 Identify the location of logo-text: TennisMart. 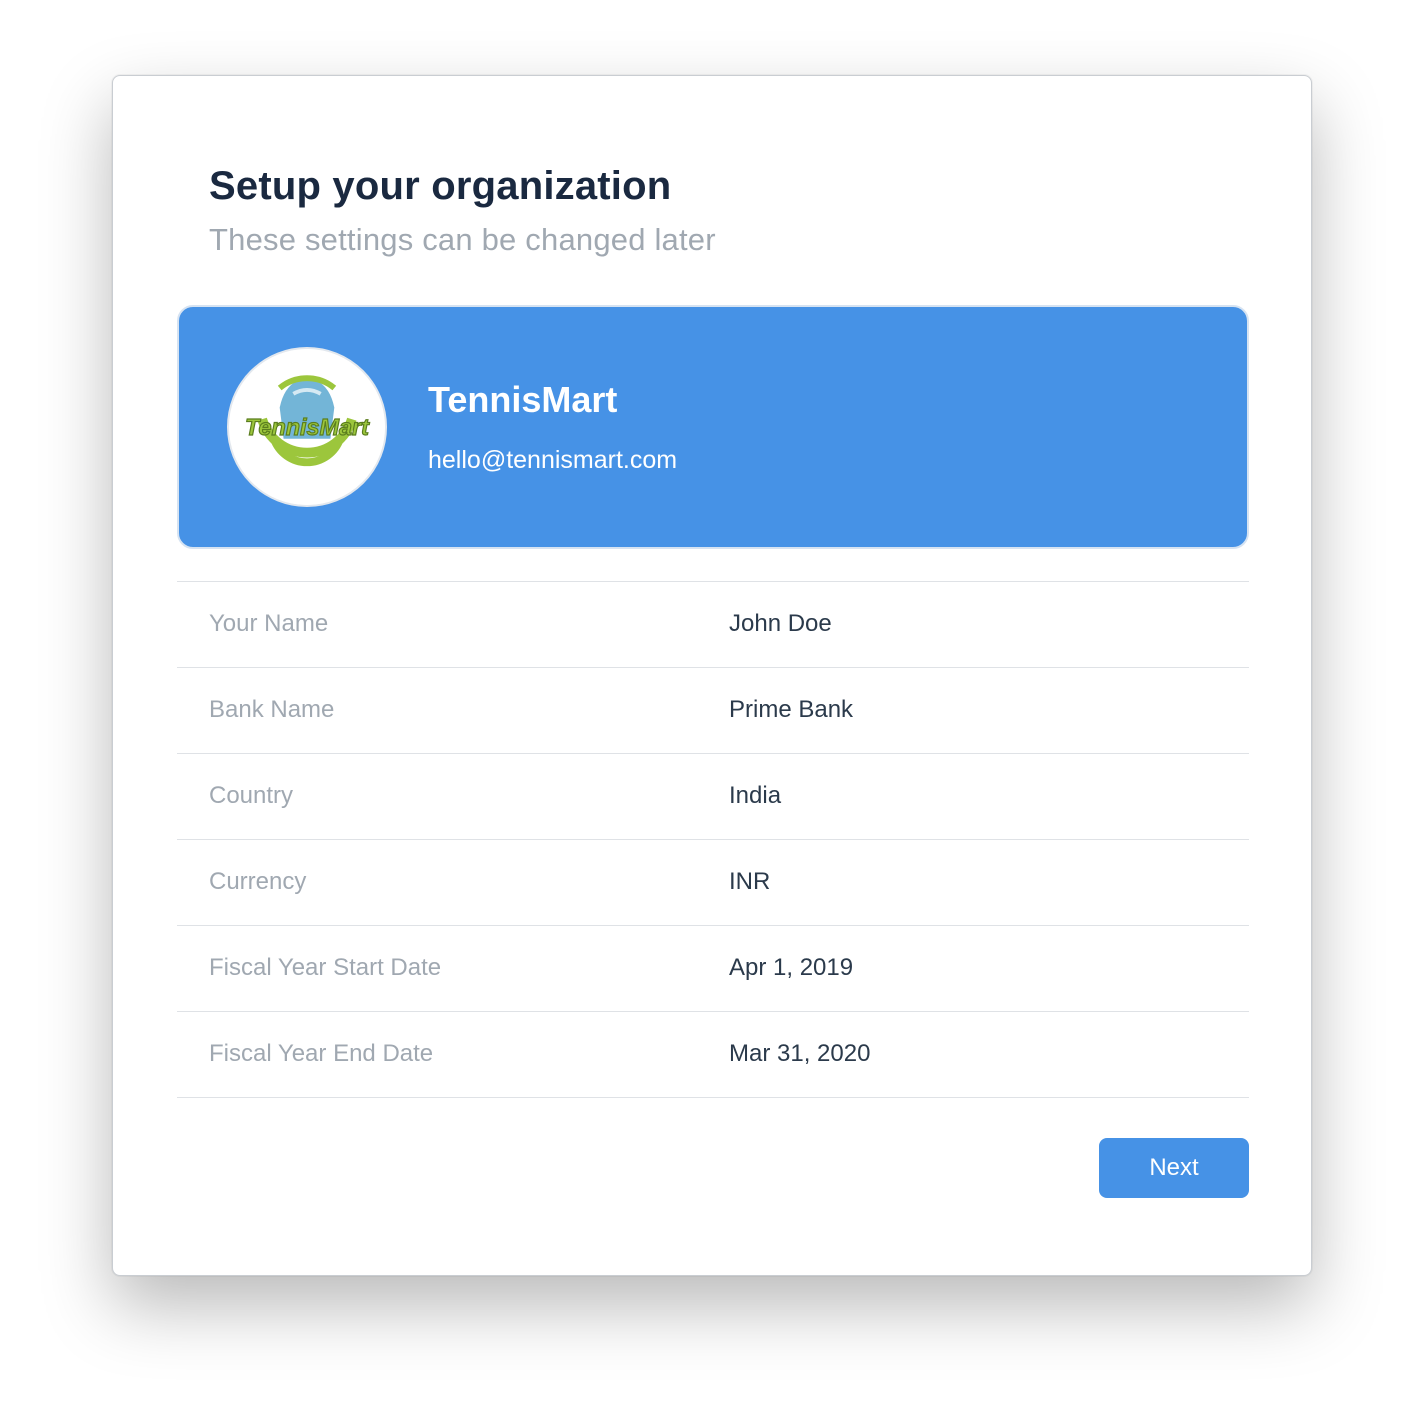
(307, 427).